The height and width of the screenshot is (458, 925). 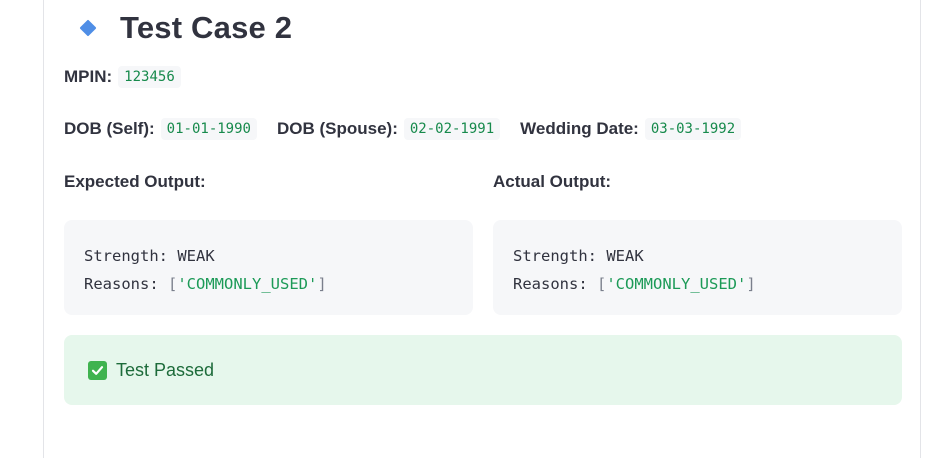 I want to click on actual-reasons-key: Reasons:, so click(x=550, y=284).